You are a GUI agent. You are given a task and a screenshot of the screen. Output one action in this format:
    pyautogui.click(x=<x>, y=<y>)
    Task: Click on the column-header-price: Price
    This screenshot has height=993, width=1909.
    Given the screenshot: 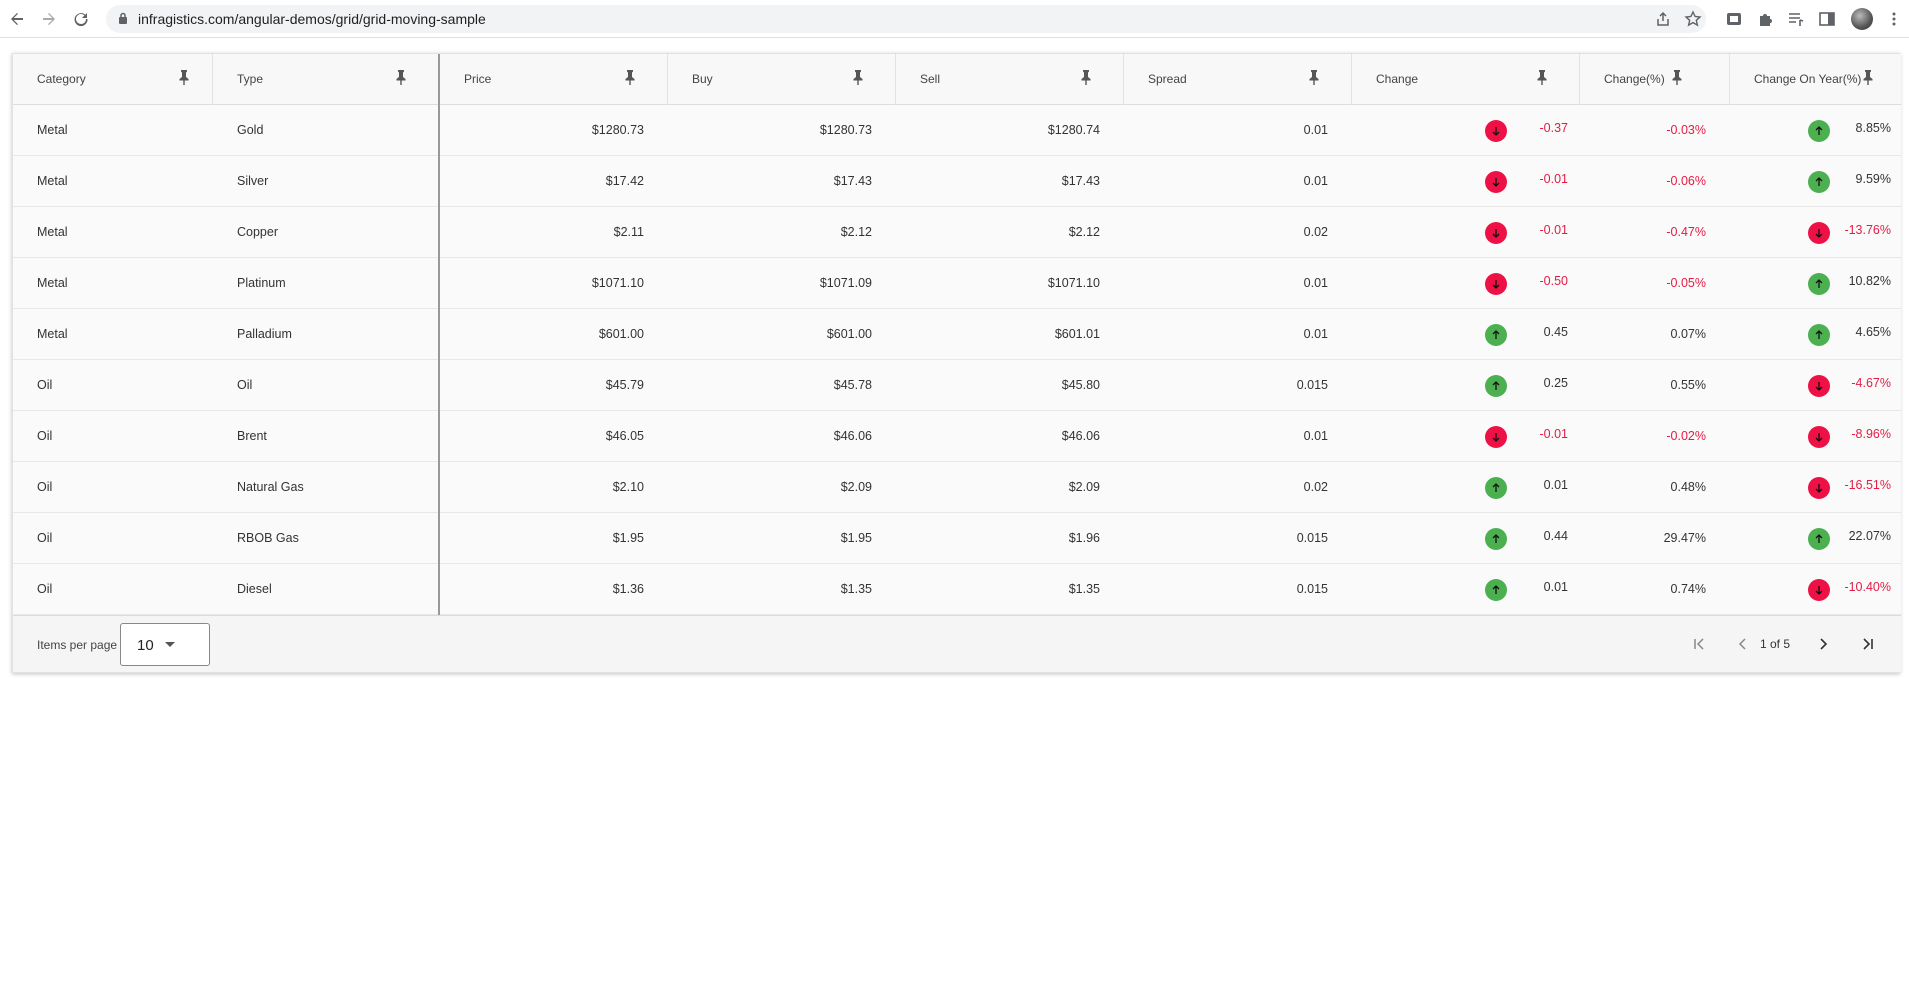 What is the action you would take?
    pyautogui.click(x=554, y=79)
    